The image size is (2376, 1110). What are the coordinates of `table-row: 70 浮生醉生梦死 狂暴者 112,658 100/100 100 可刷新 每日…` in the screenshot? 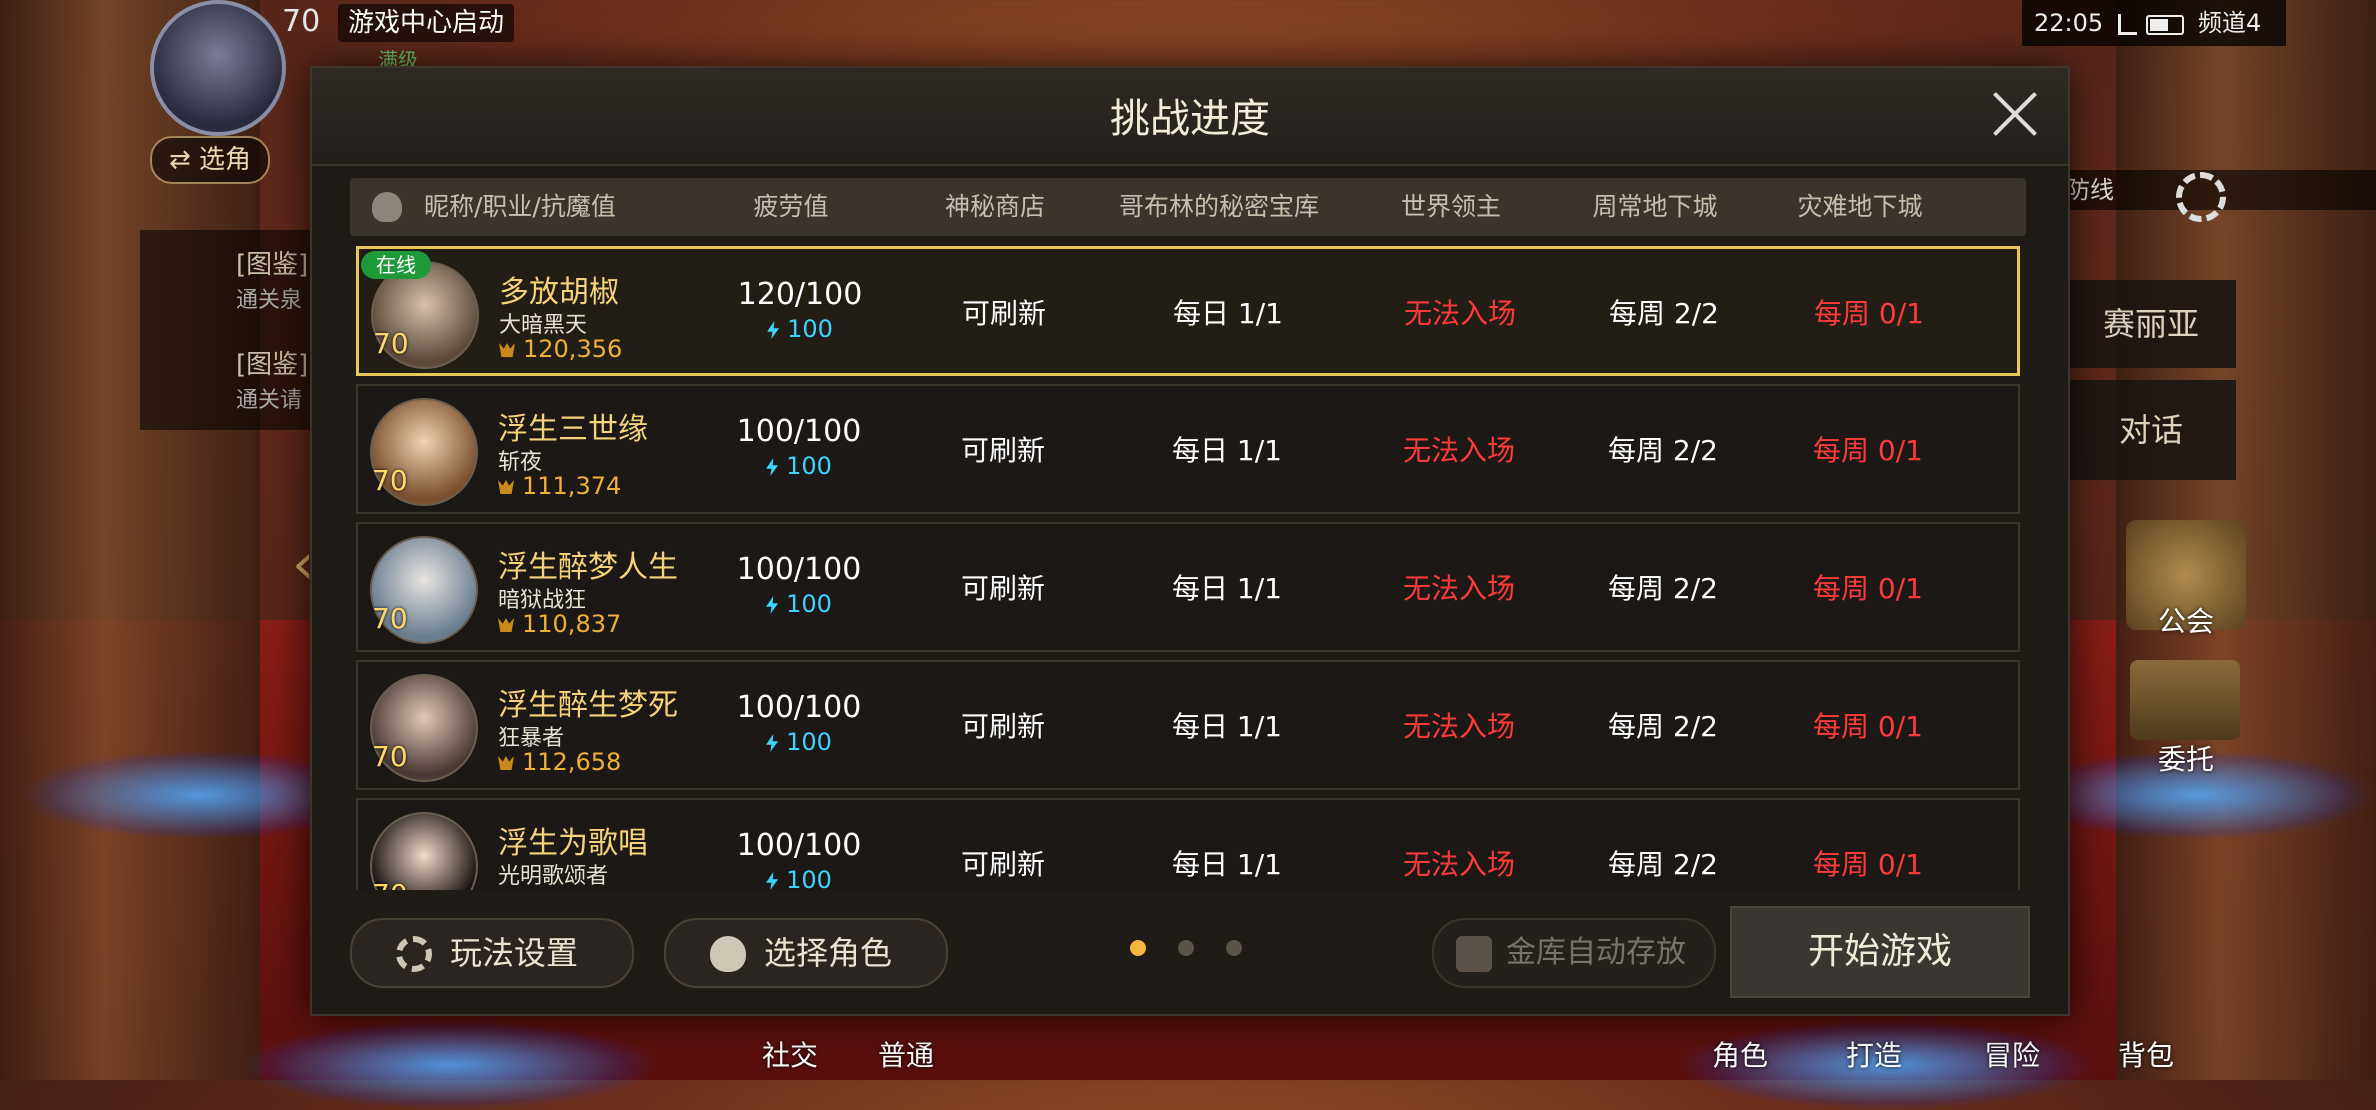 It's located at (1188, 725).